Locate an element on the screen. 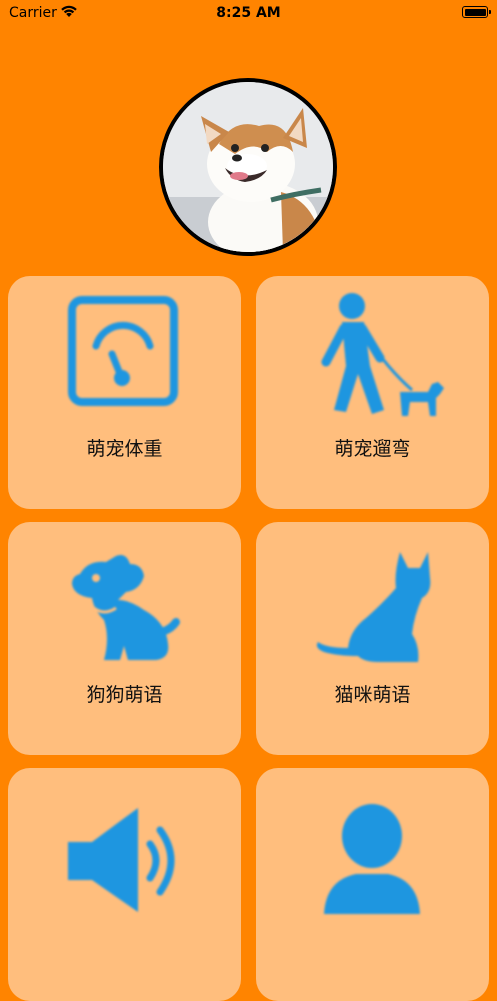 Image resolution: width=497 pixels, height=1001 pixels. pet-avatar is located at coordinates (248, 167).